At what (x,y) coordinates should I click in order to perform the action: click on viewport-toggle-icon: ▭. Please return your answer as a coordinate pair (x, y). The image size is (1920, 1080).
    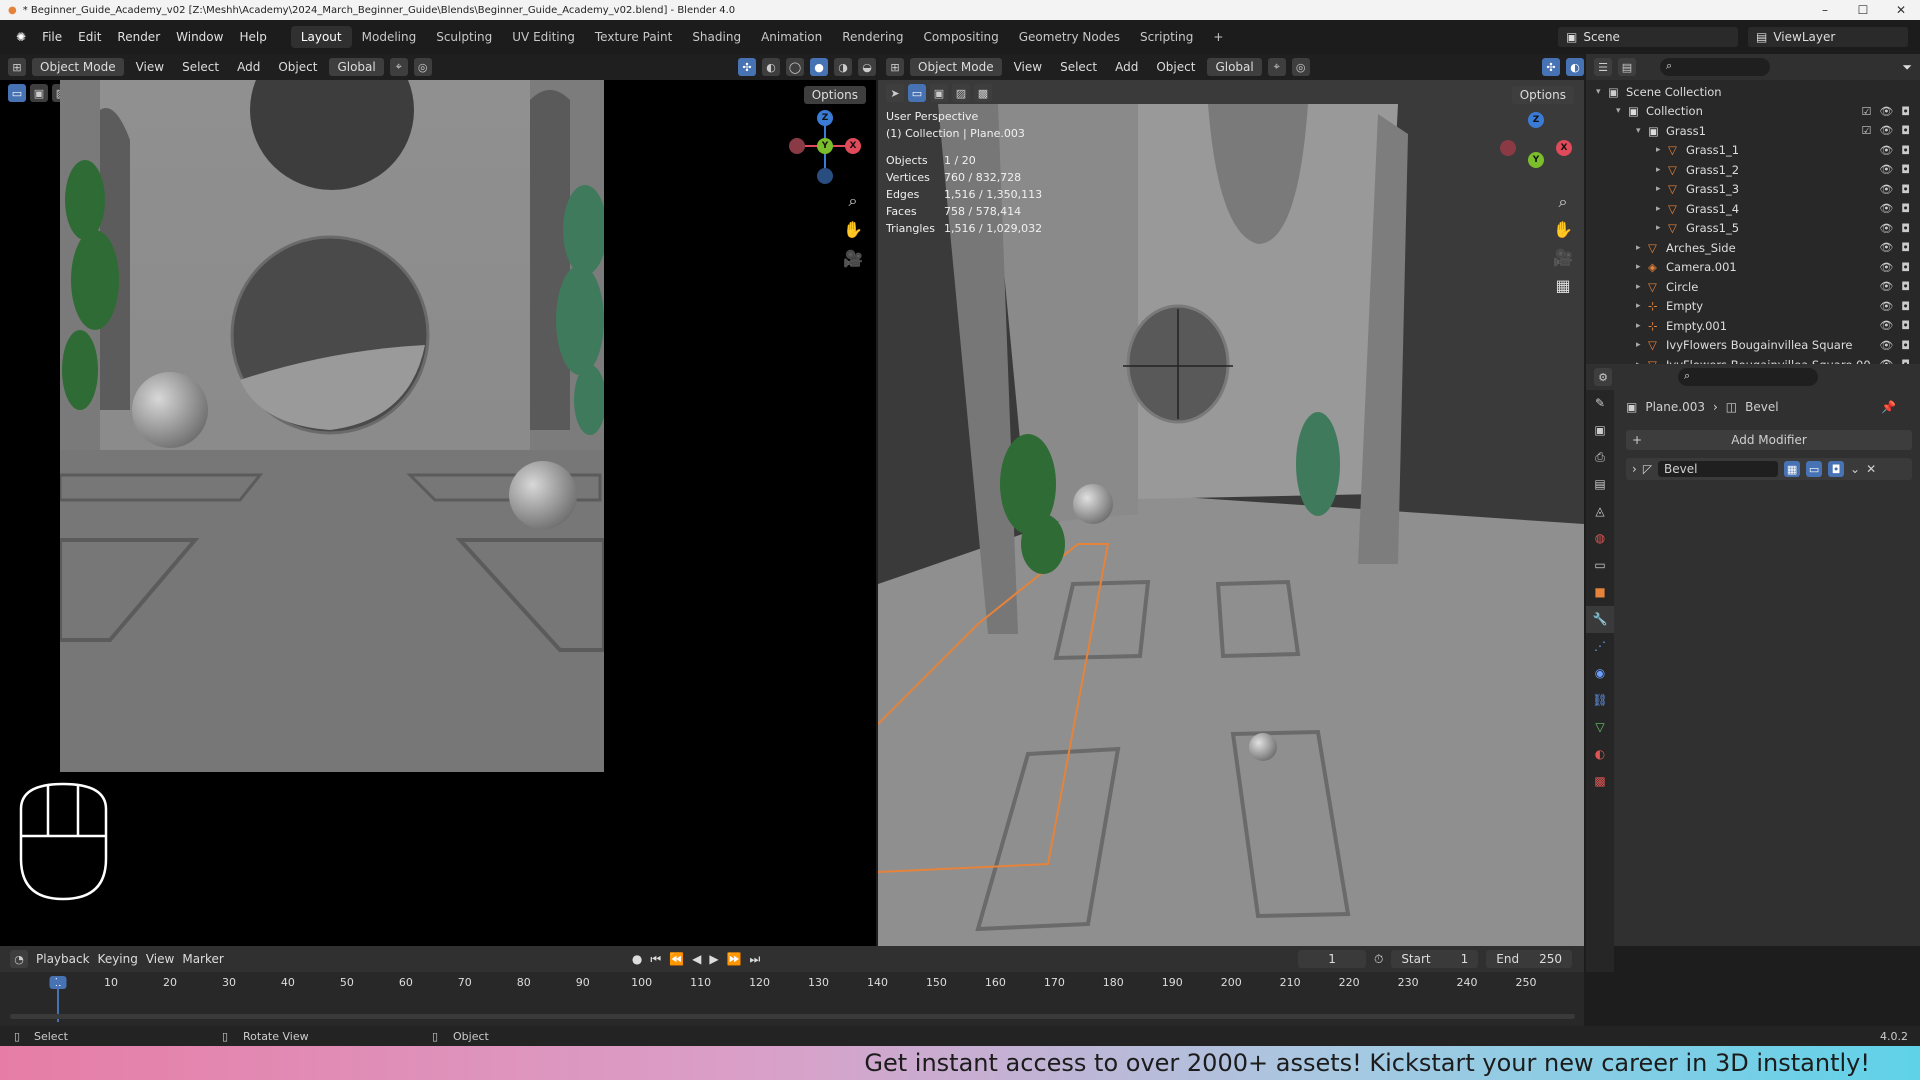
    Looking at the image, I should click on (1814, 469).